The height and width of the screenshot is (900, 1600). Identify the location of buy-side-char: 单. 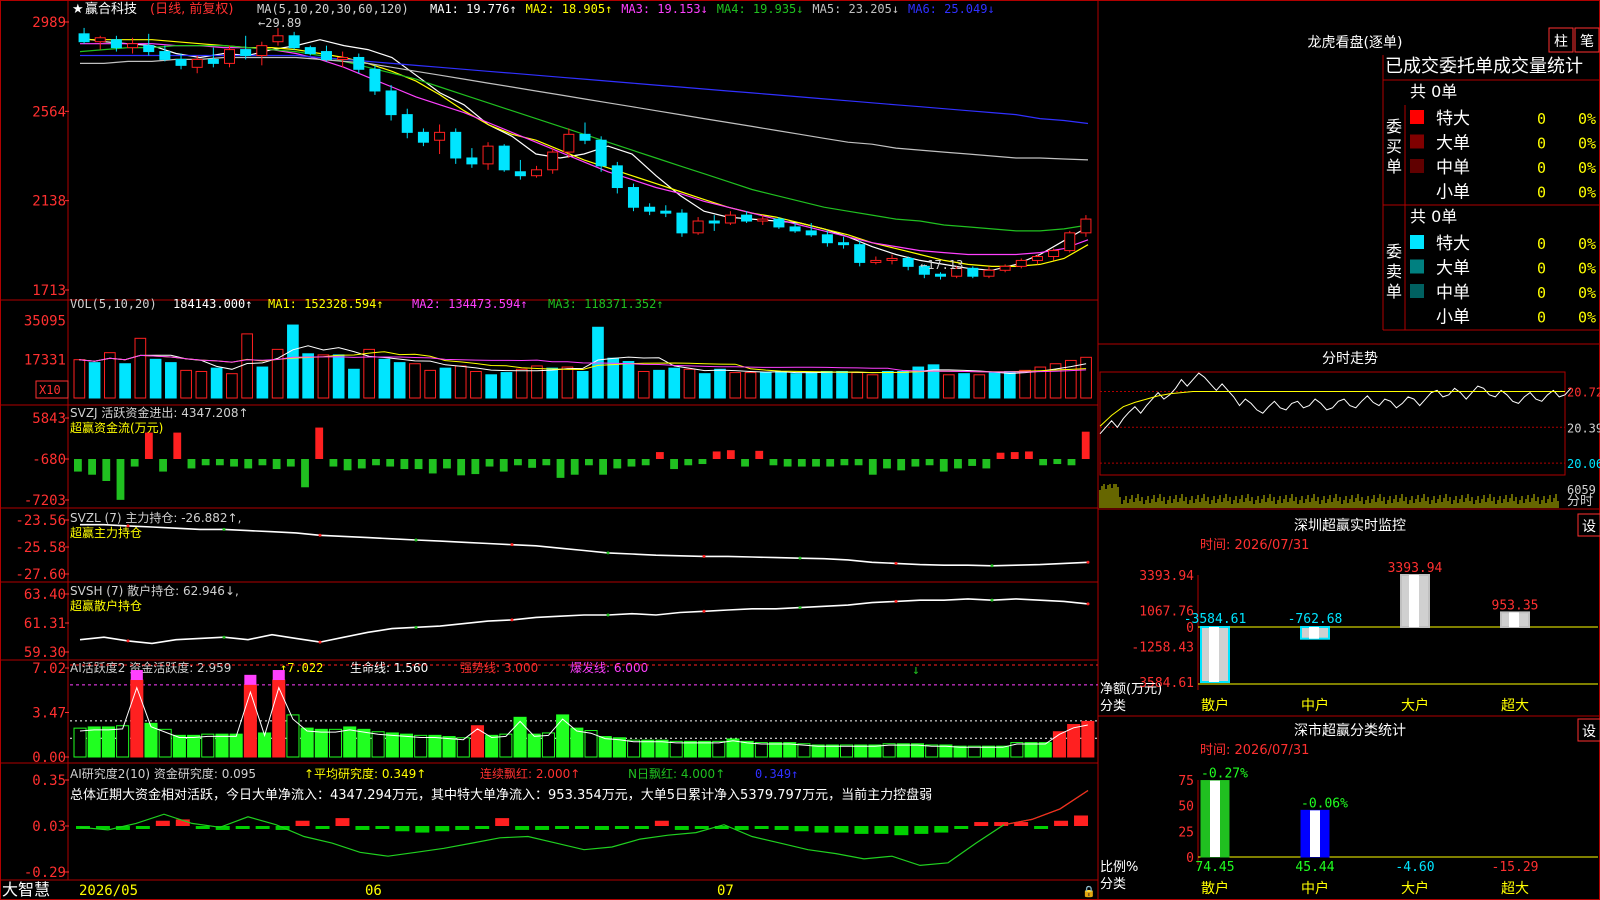
(1394, 166).